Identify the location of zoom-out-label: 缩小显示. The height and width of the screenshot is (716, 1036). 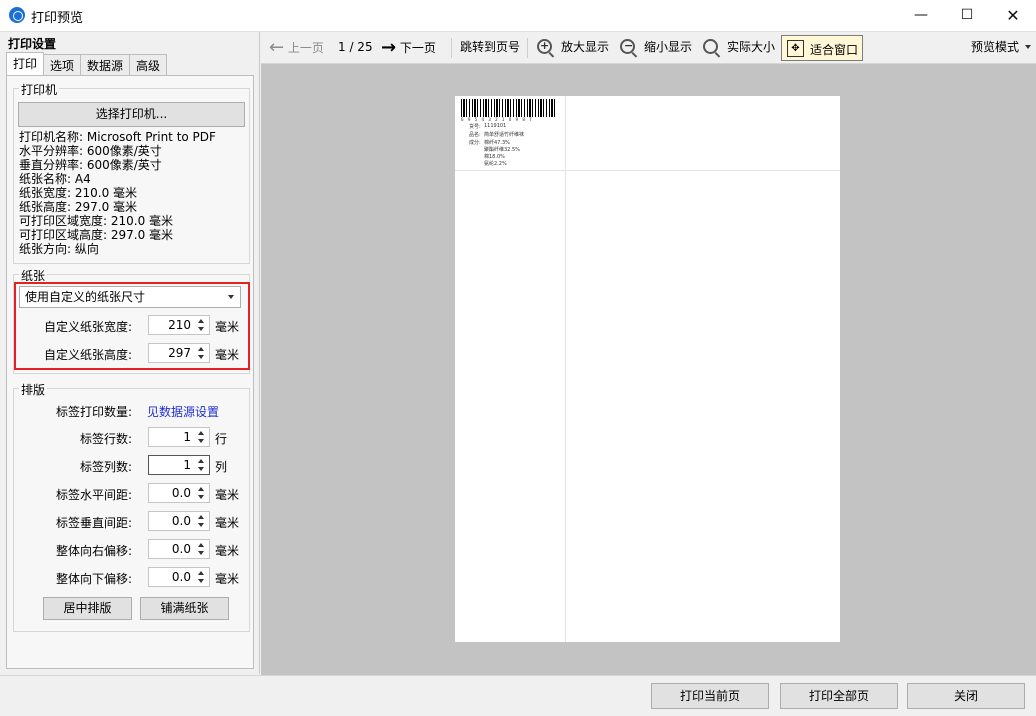
(668, 47).